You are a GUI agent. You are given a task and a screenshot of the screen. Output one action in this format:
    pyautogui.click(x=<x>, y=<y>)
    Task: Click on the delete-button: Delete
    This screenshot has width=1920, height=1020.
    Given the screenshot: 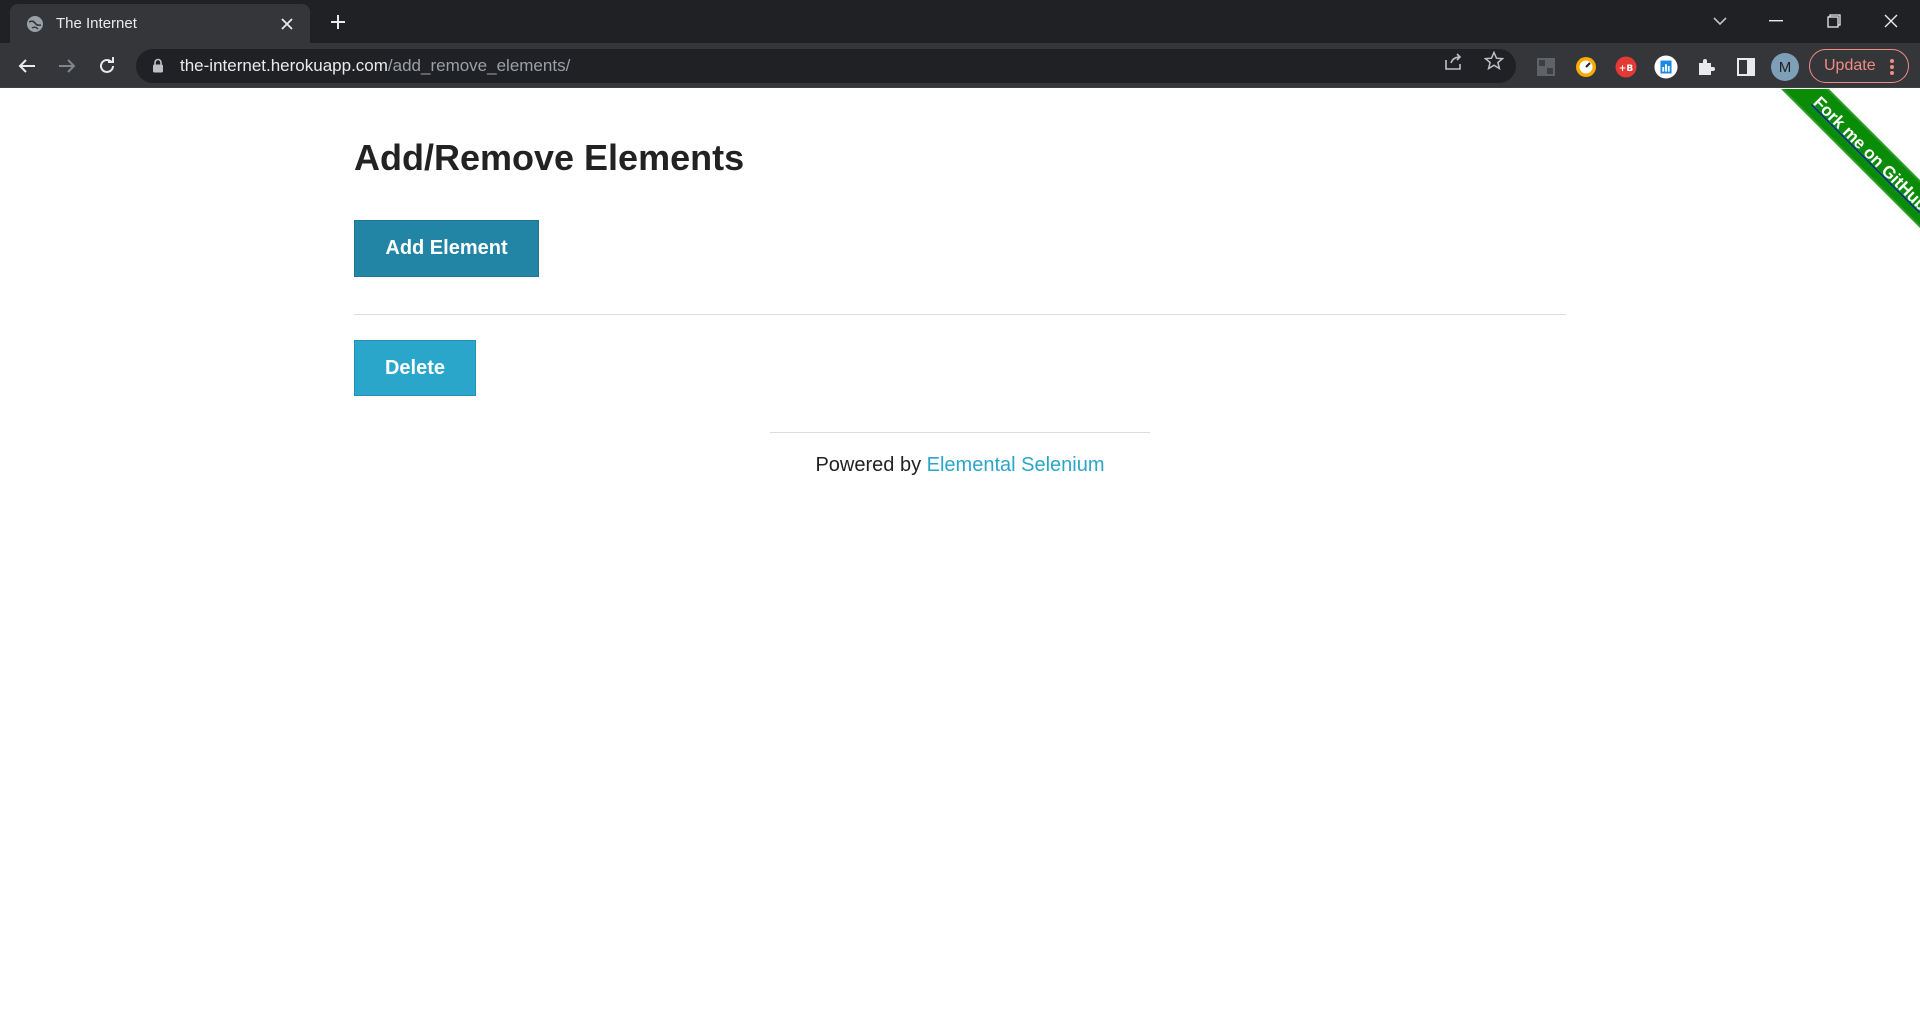 What is the action you would take?
    pyautogui.click(x=415, y=368)
    